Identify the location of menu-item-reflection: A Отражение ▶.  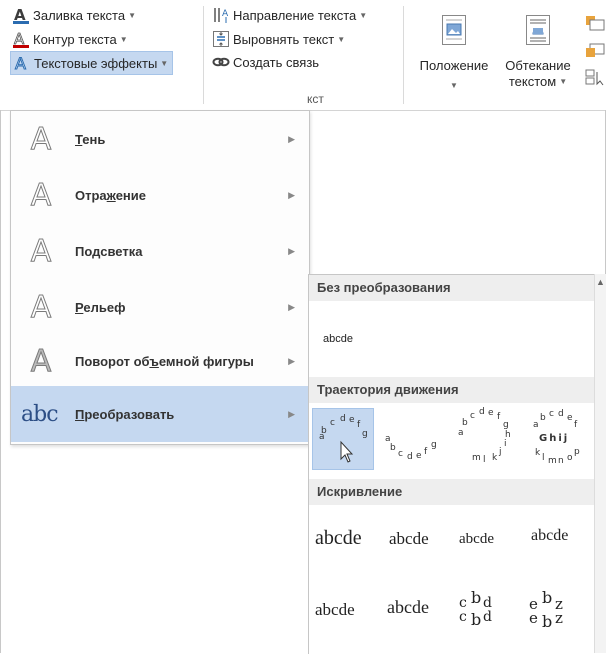
(160, 195).